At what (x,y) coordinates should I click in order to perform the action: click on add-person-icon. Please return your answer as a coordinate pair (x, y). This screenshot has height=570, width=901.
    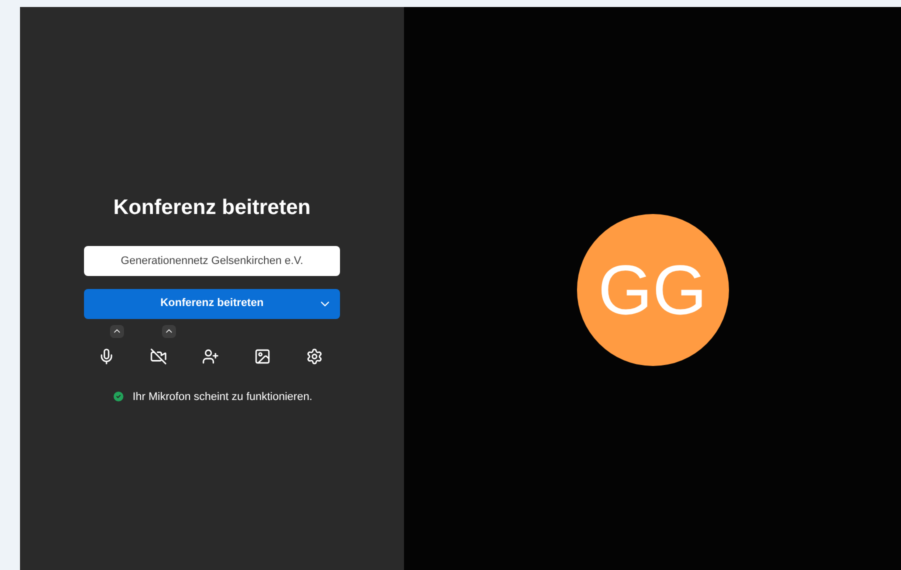
    Looking at the image, I should click on (210, 356).